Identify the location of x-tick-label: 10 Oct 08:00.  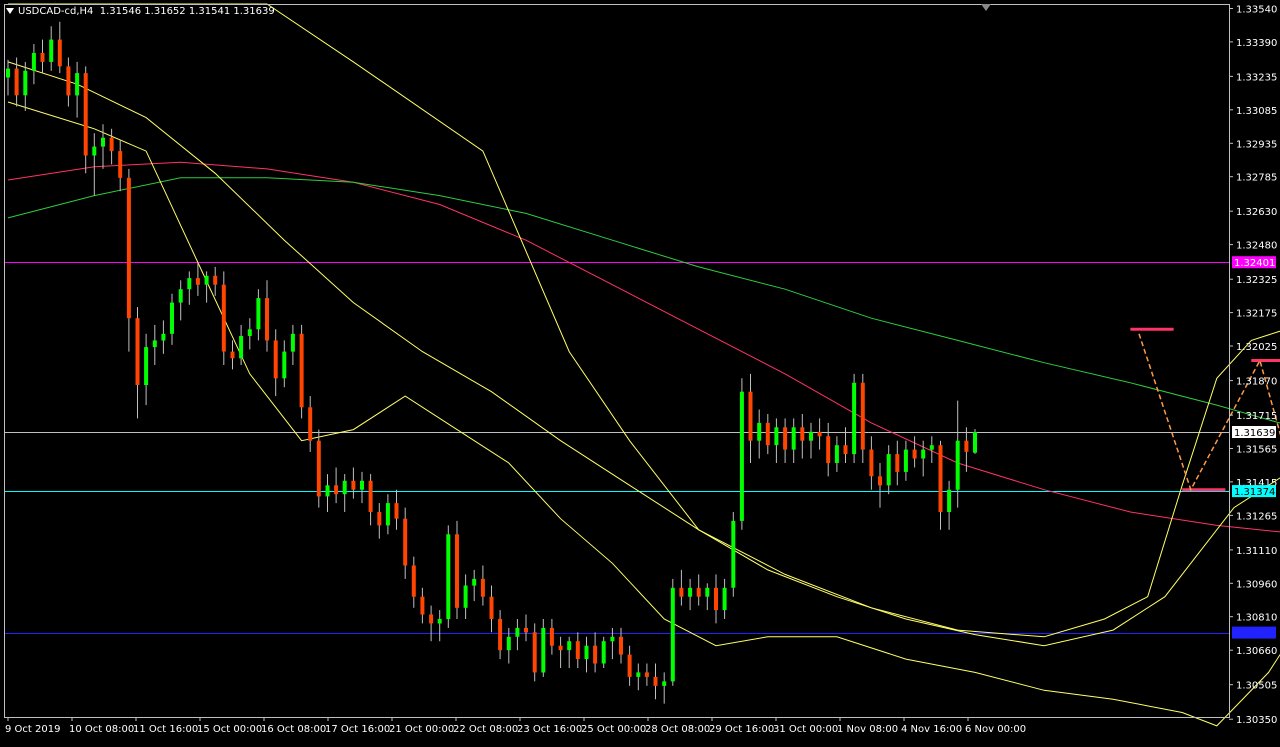
(101, 729).